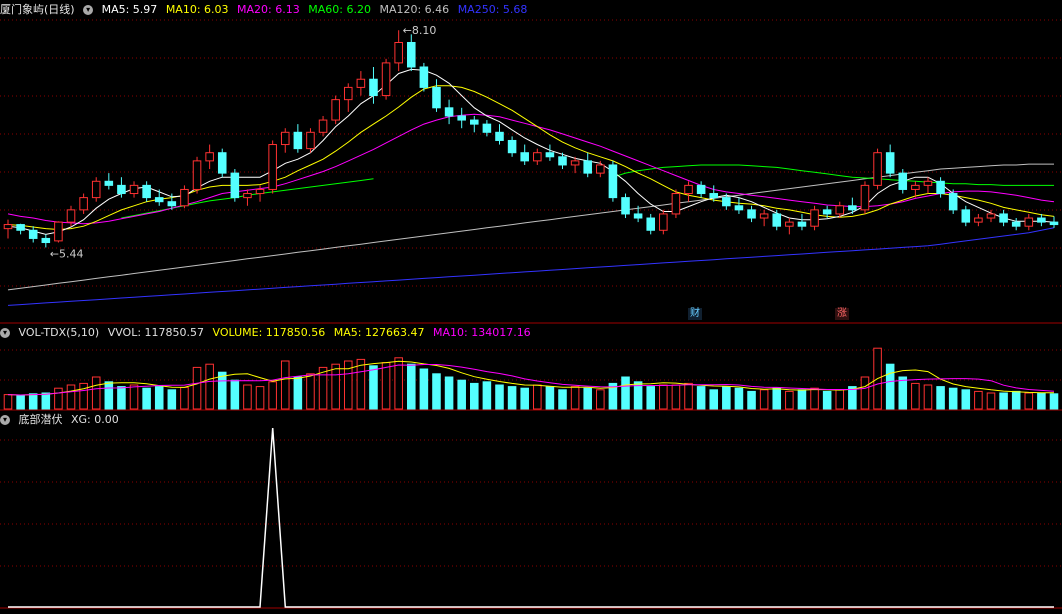  What do you see at coordinates (531, 378) in the screenshot?
I see `volume-ma5-line` at bounding box center [531, 378].